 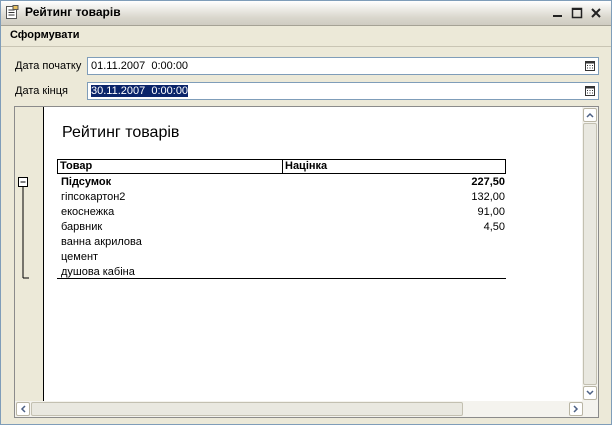 I want to click on markup-value: 91,00, so click(x=491, y=212).